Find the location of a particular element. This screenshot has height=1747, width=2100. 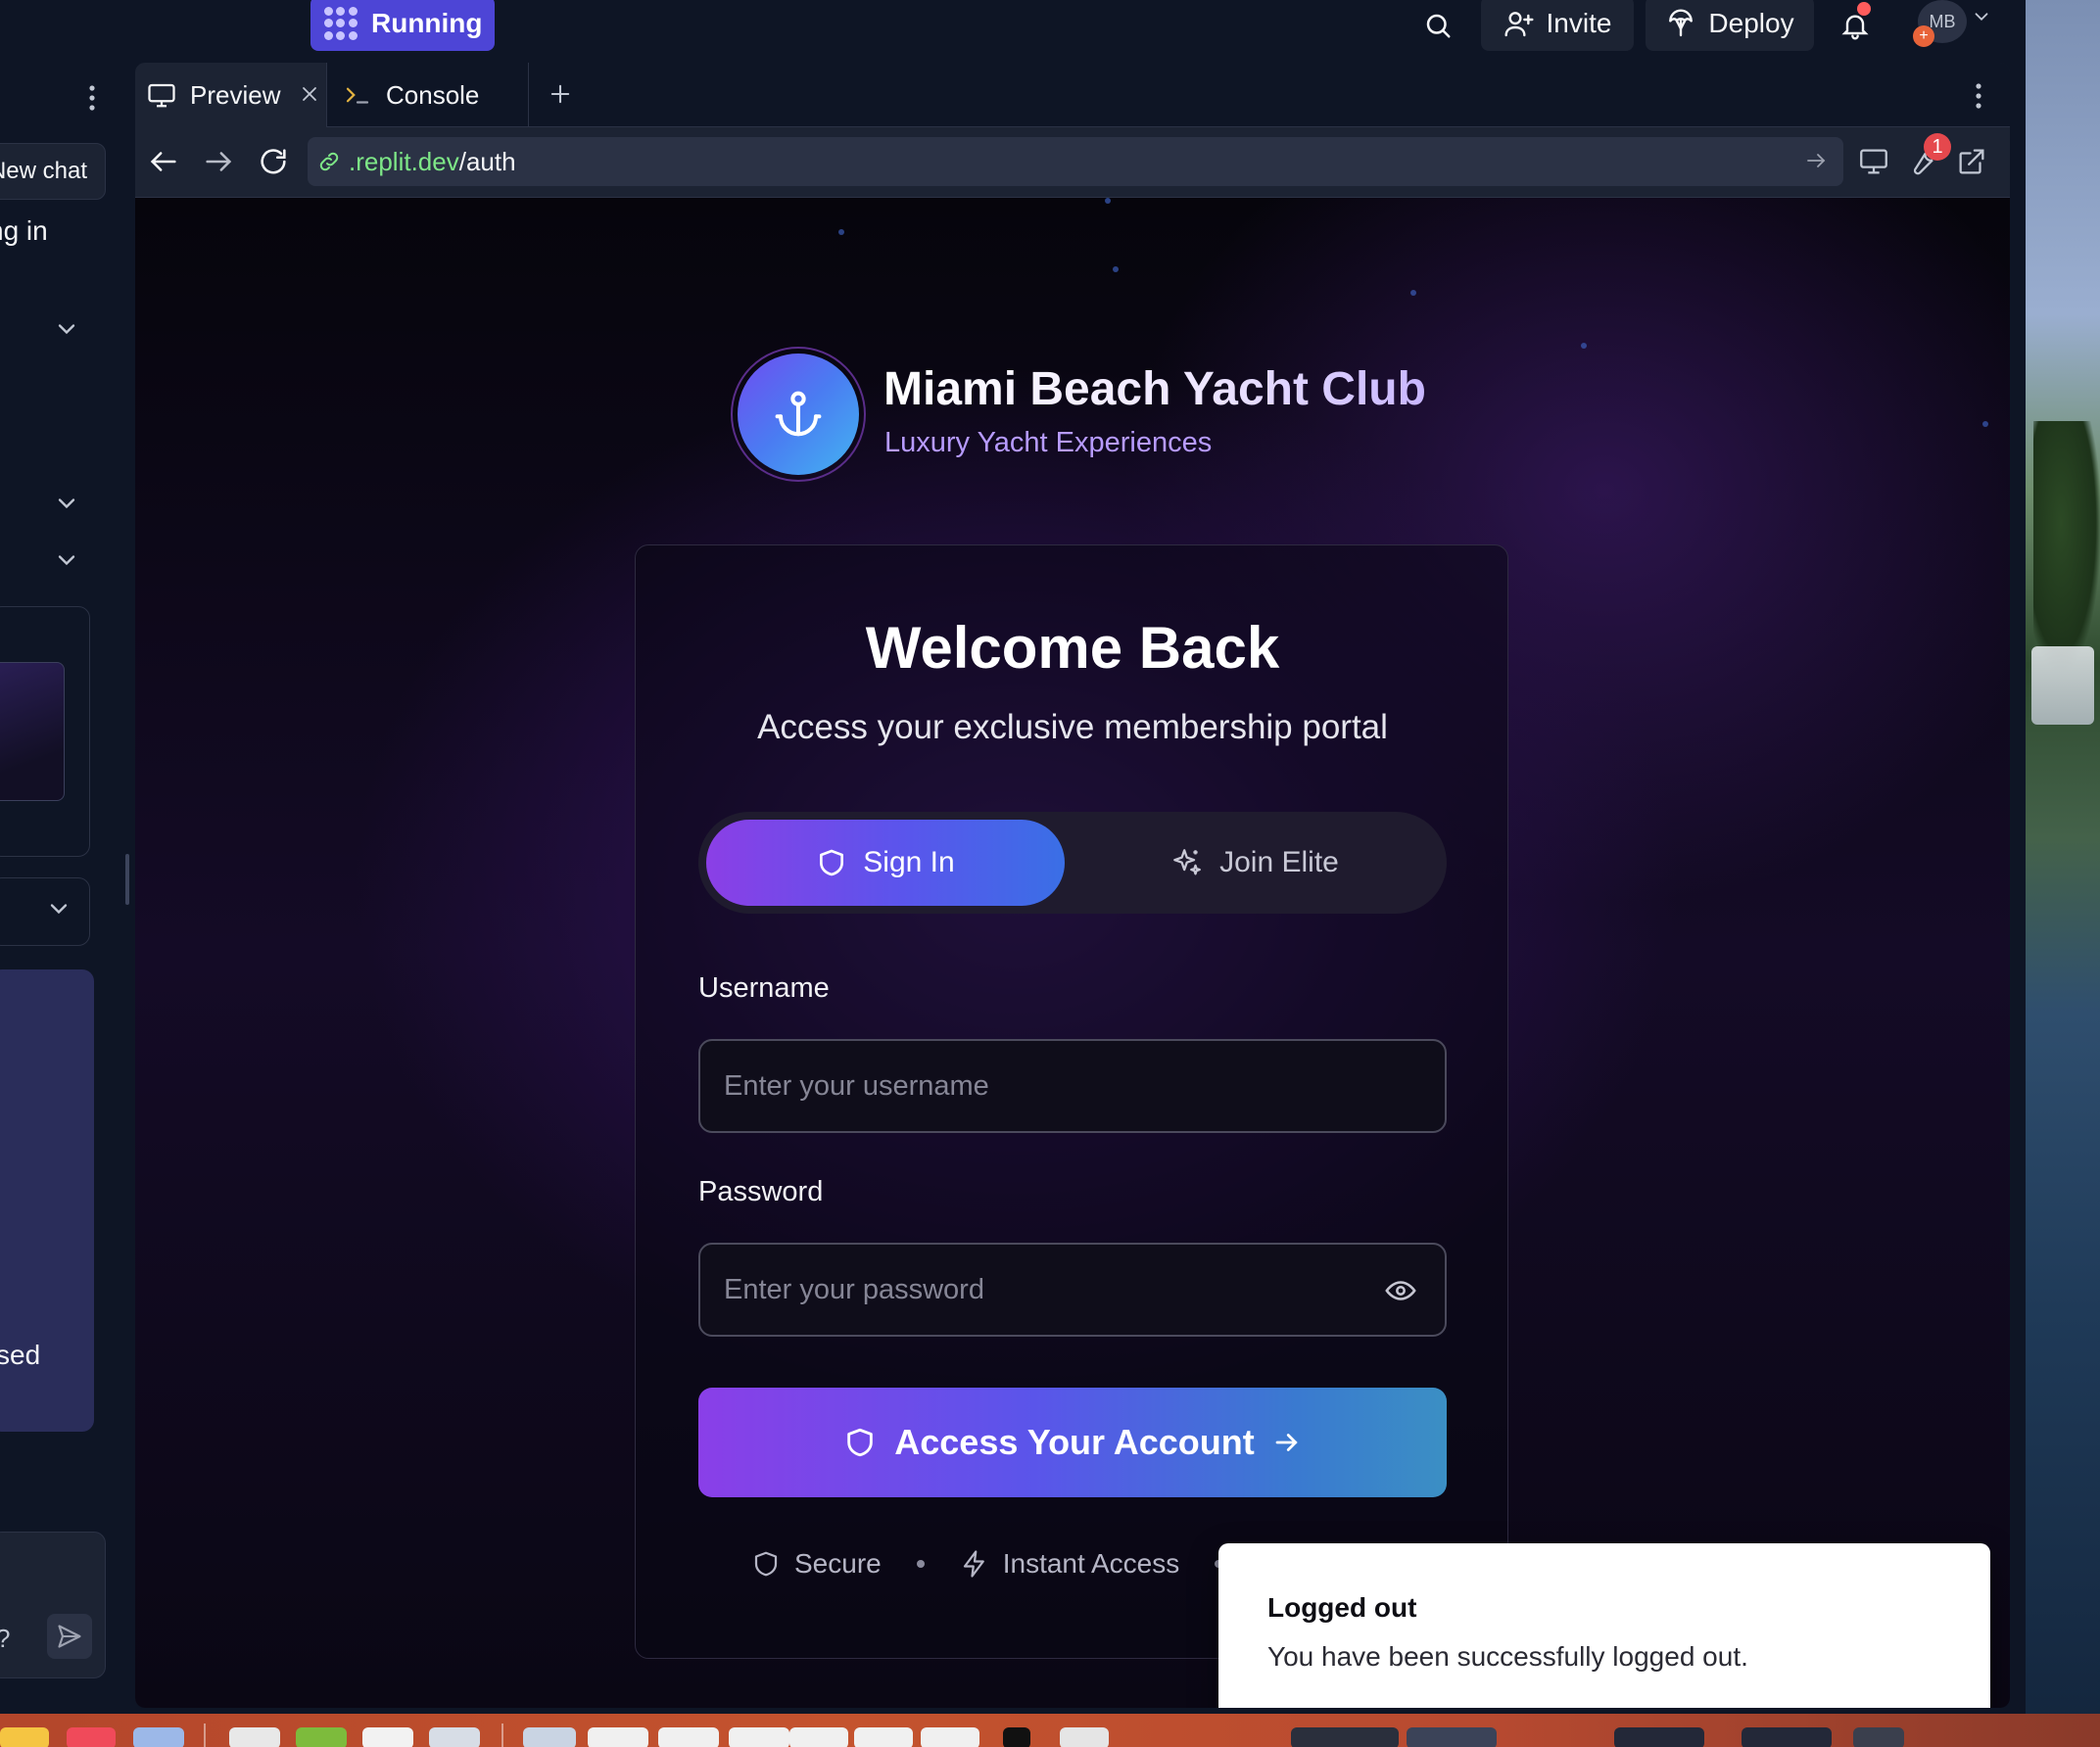

feature-secure: Secure is located at coordinates (838, 1564).